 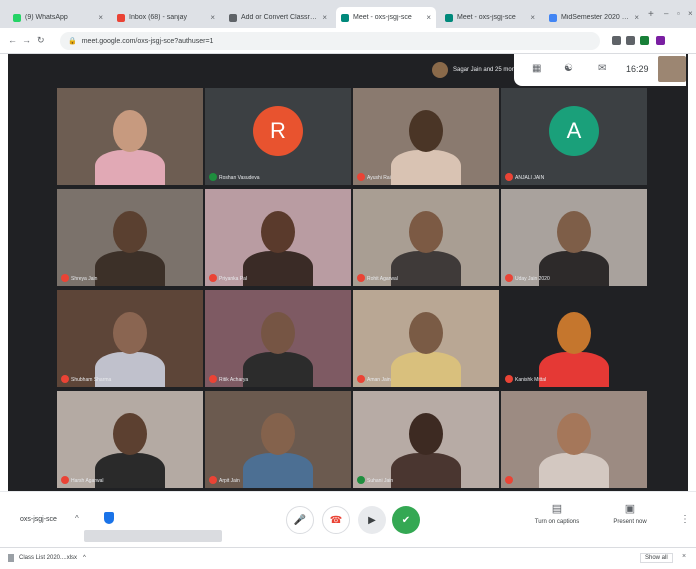 What do you see at coordinates (637, 69) in the screenshot?
I see `meeting-clock: 16:29` at bounding box center [637, 69].